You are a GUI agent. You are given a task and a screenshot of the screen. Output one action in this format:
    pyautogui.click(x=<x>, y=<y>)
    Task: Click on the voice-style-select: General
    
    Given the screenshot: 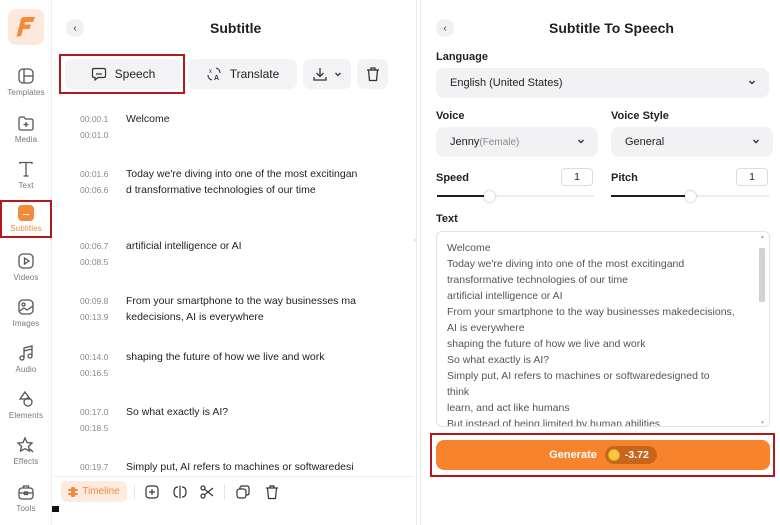 What is the action you would take?
    pyautogui.click(x=692, y=142)
    